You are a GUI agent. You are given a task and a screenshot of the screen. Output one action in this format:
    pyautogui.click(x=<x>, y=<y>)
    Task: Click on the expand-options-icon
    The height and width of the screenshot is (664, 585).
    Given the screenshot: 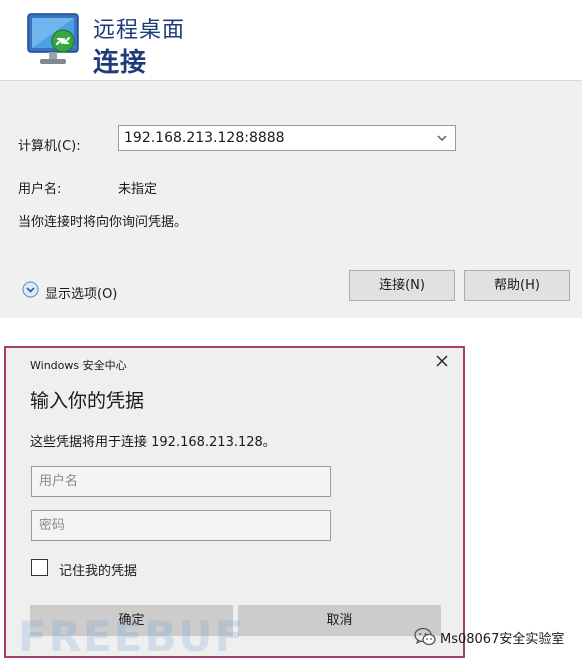 What is the action you would take?
    pyautogui.click(x=30, y=289)
    